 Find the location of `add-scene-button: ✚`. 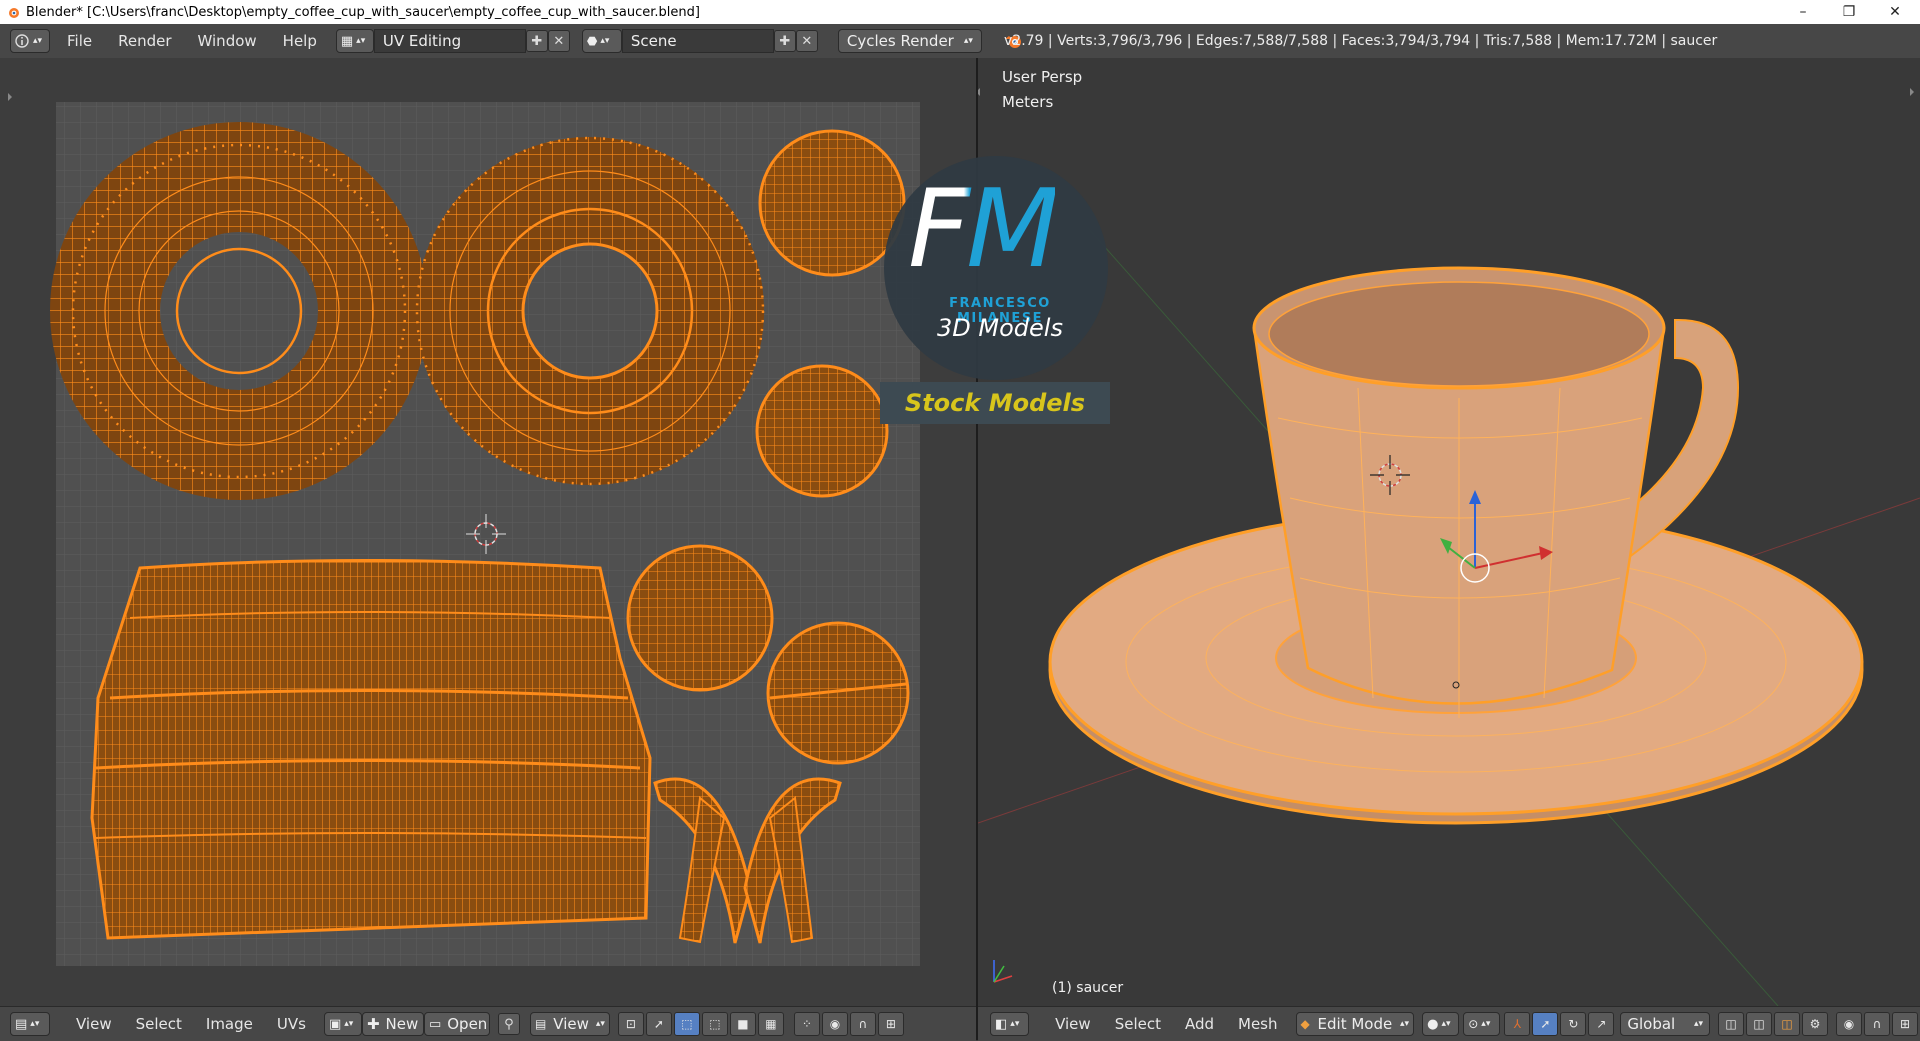

add-scene-button: ✚ is located at coordinates (784, 41).